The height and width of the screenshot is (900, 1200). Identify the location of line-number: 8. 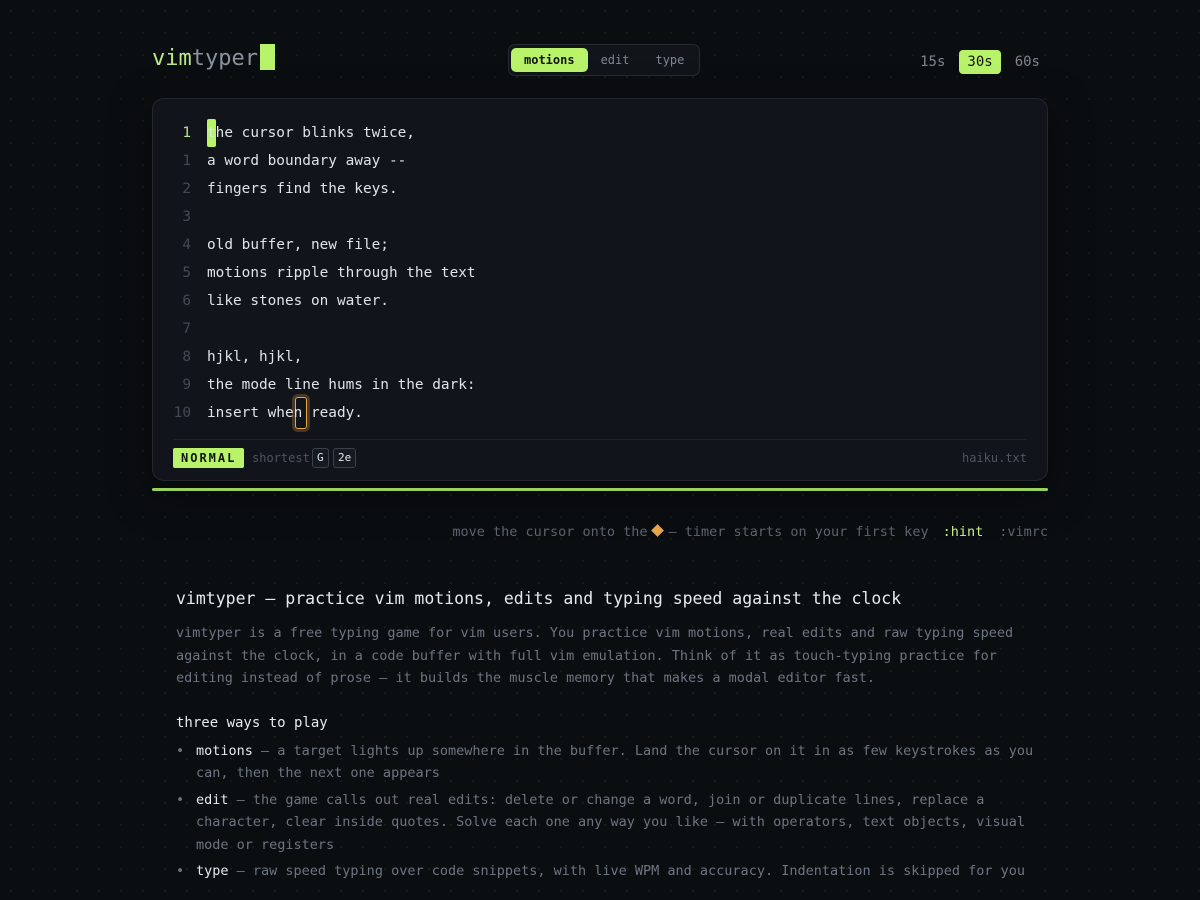
(186, 357).